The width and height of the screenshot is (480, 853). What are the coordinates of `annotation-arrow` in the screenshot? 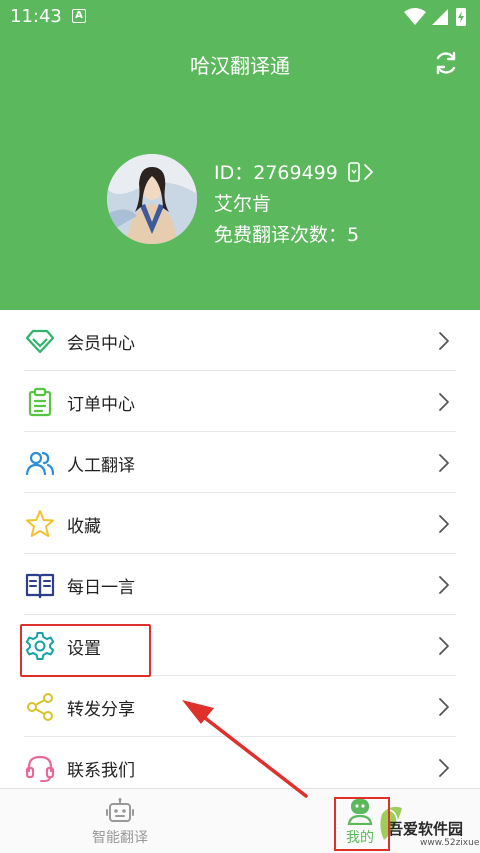 It's located at (245, 749).